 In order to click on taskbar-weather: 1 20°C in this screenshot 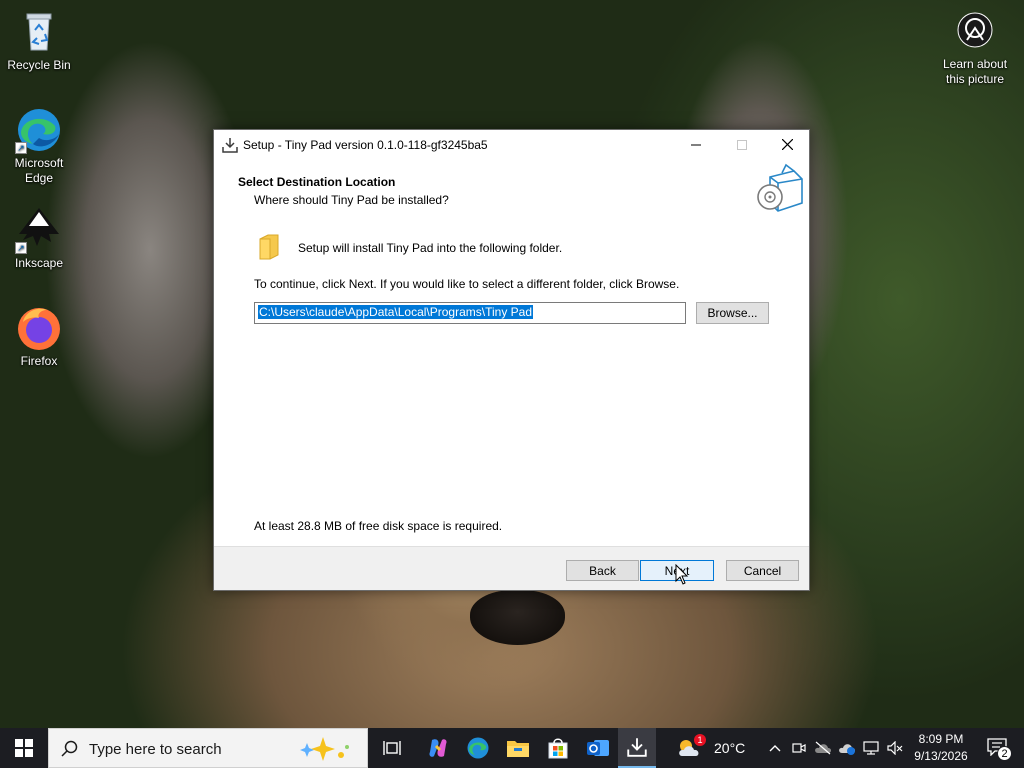, I will do `click(716, 748)`.